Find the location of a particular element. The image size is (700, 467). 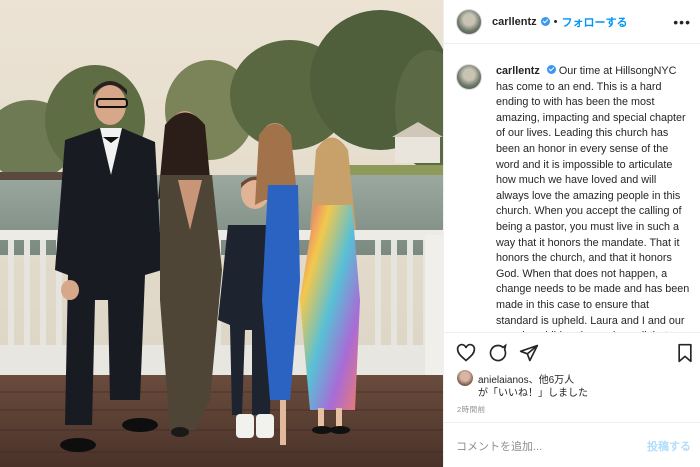

heart-icon is located at coordinates (466, 353).